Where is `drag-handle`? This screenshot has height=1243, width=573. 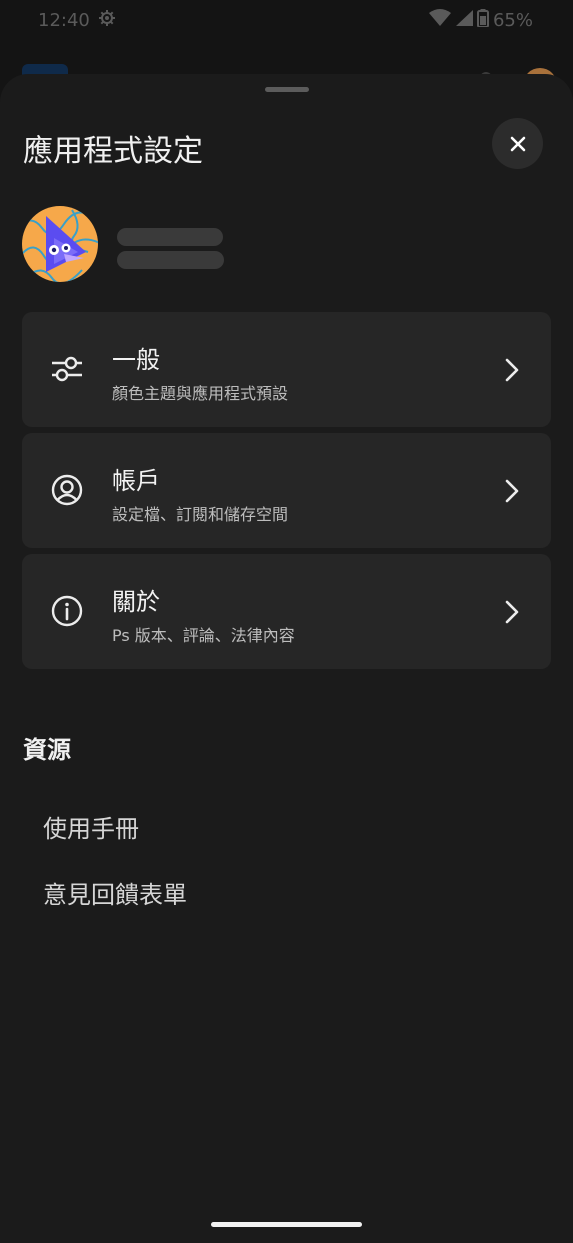
drag-handle is located at coordinates (287, 89).